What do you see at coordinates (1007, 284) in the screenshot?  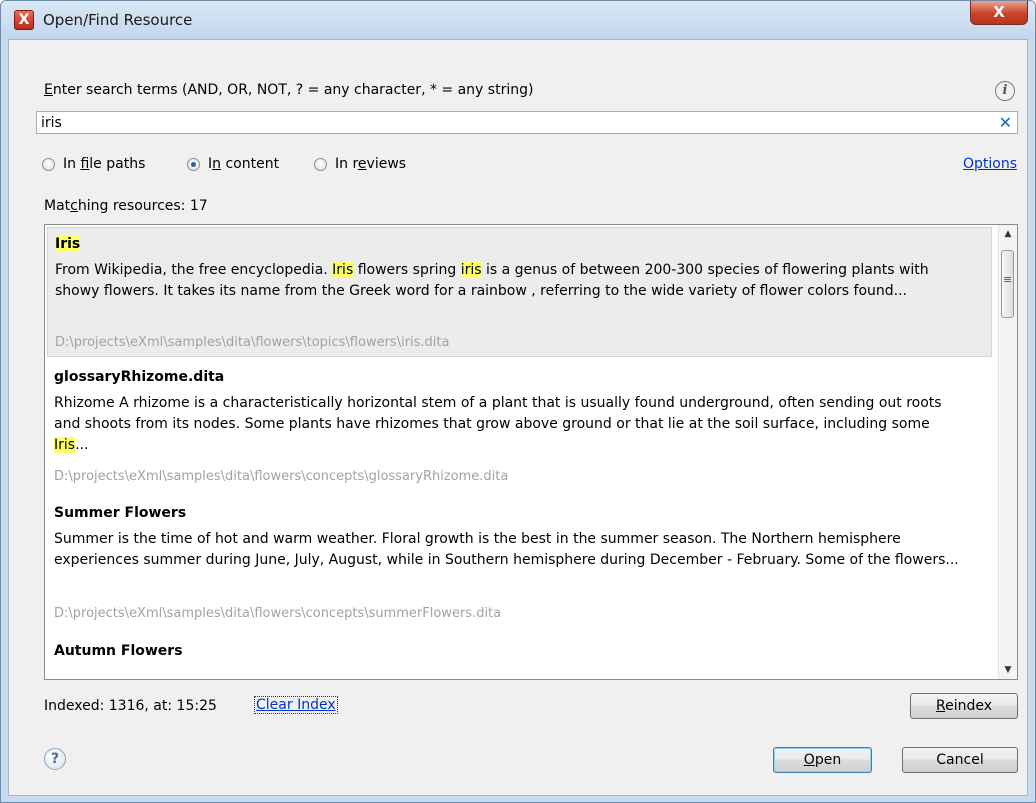 I see `scroll-thumb` at bounding box center [1007, 284].